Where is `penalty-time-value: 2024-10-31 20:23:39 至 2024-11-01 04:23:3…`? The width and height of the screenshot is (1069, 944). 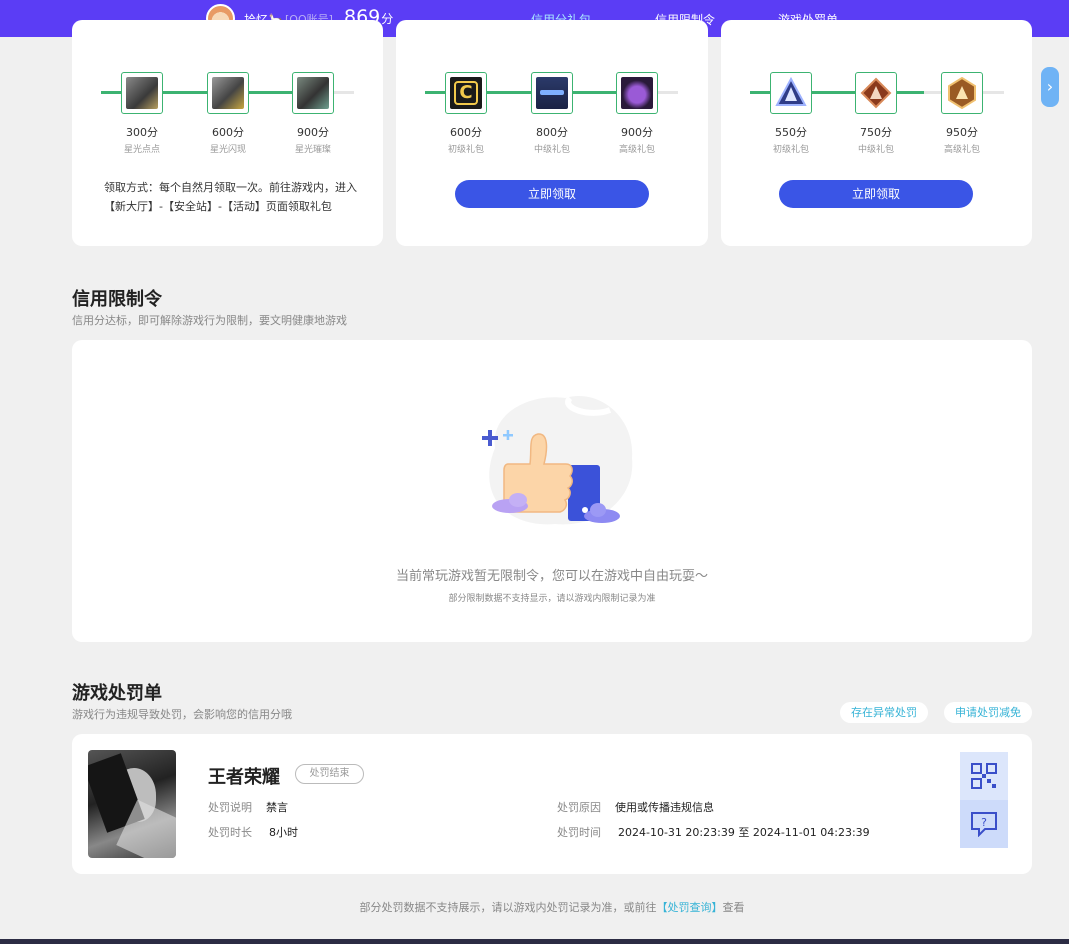
penalty-time-value: 2024-10-31 20:23:39 至 2024-11-01 04:23:3… is located at coordinates (744, 832).